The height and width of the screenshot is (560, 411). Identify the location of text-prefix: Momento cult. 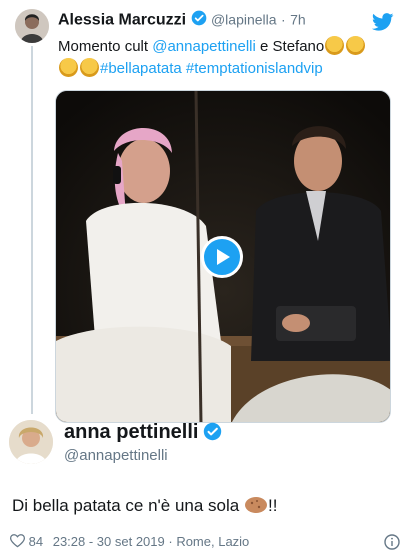
(105, 46).